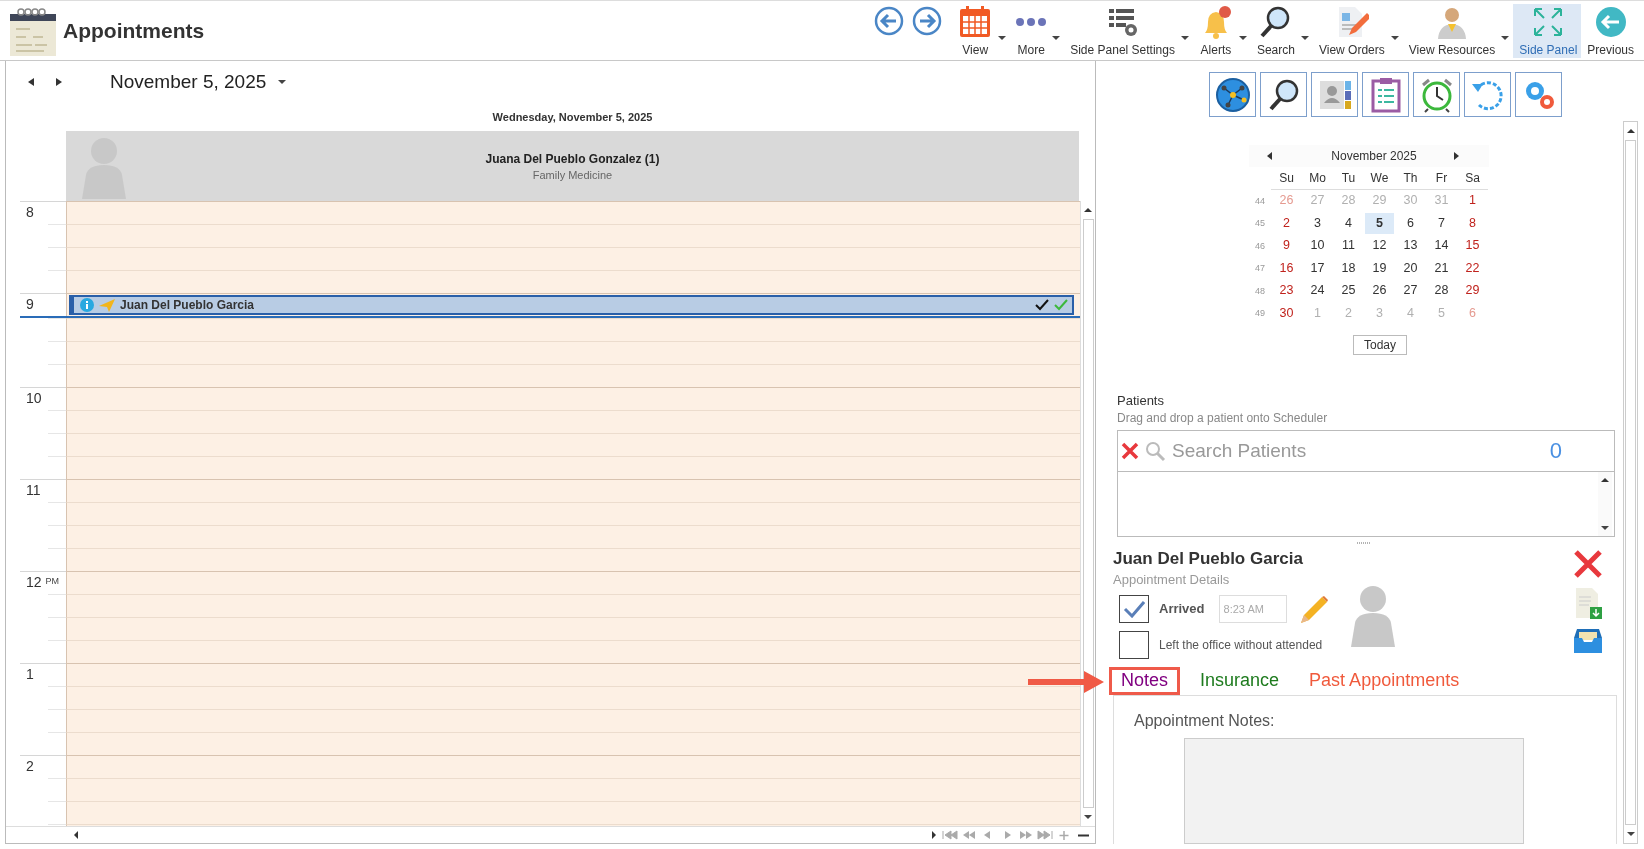 The width and height of the screenshot is (1644, 849). I want to click on weekday-label: Th, so click(1410, 178).